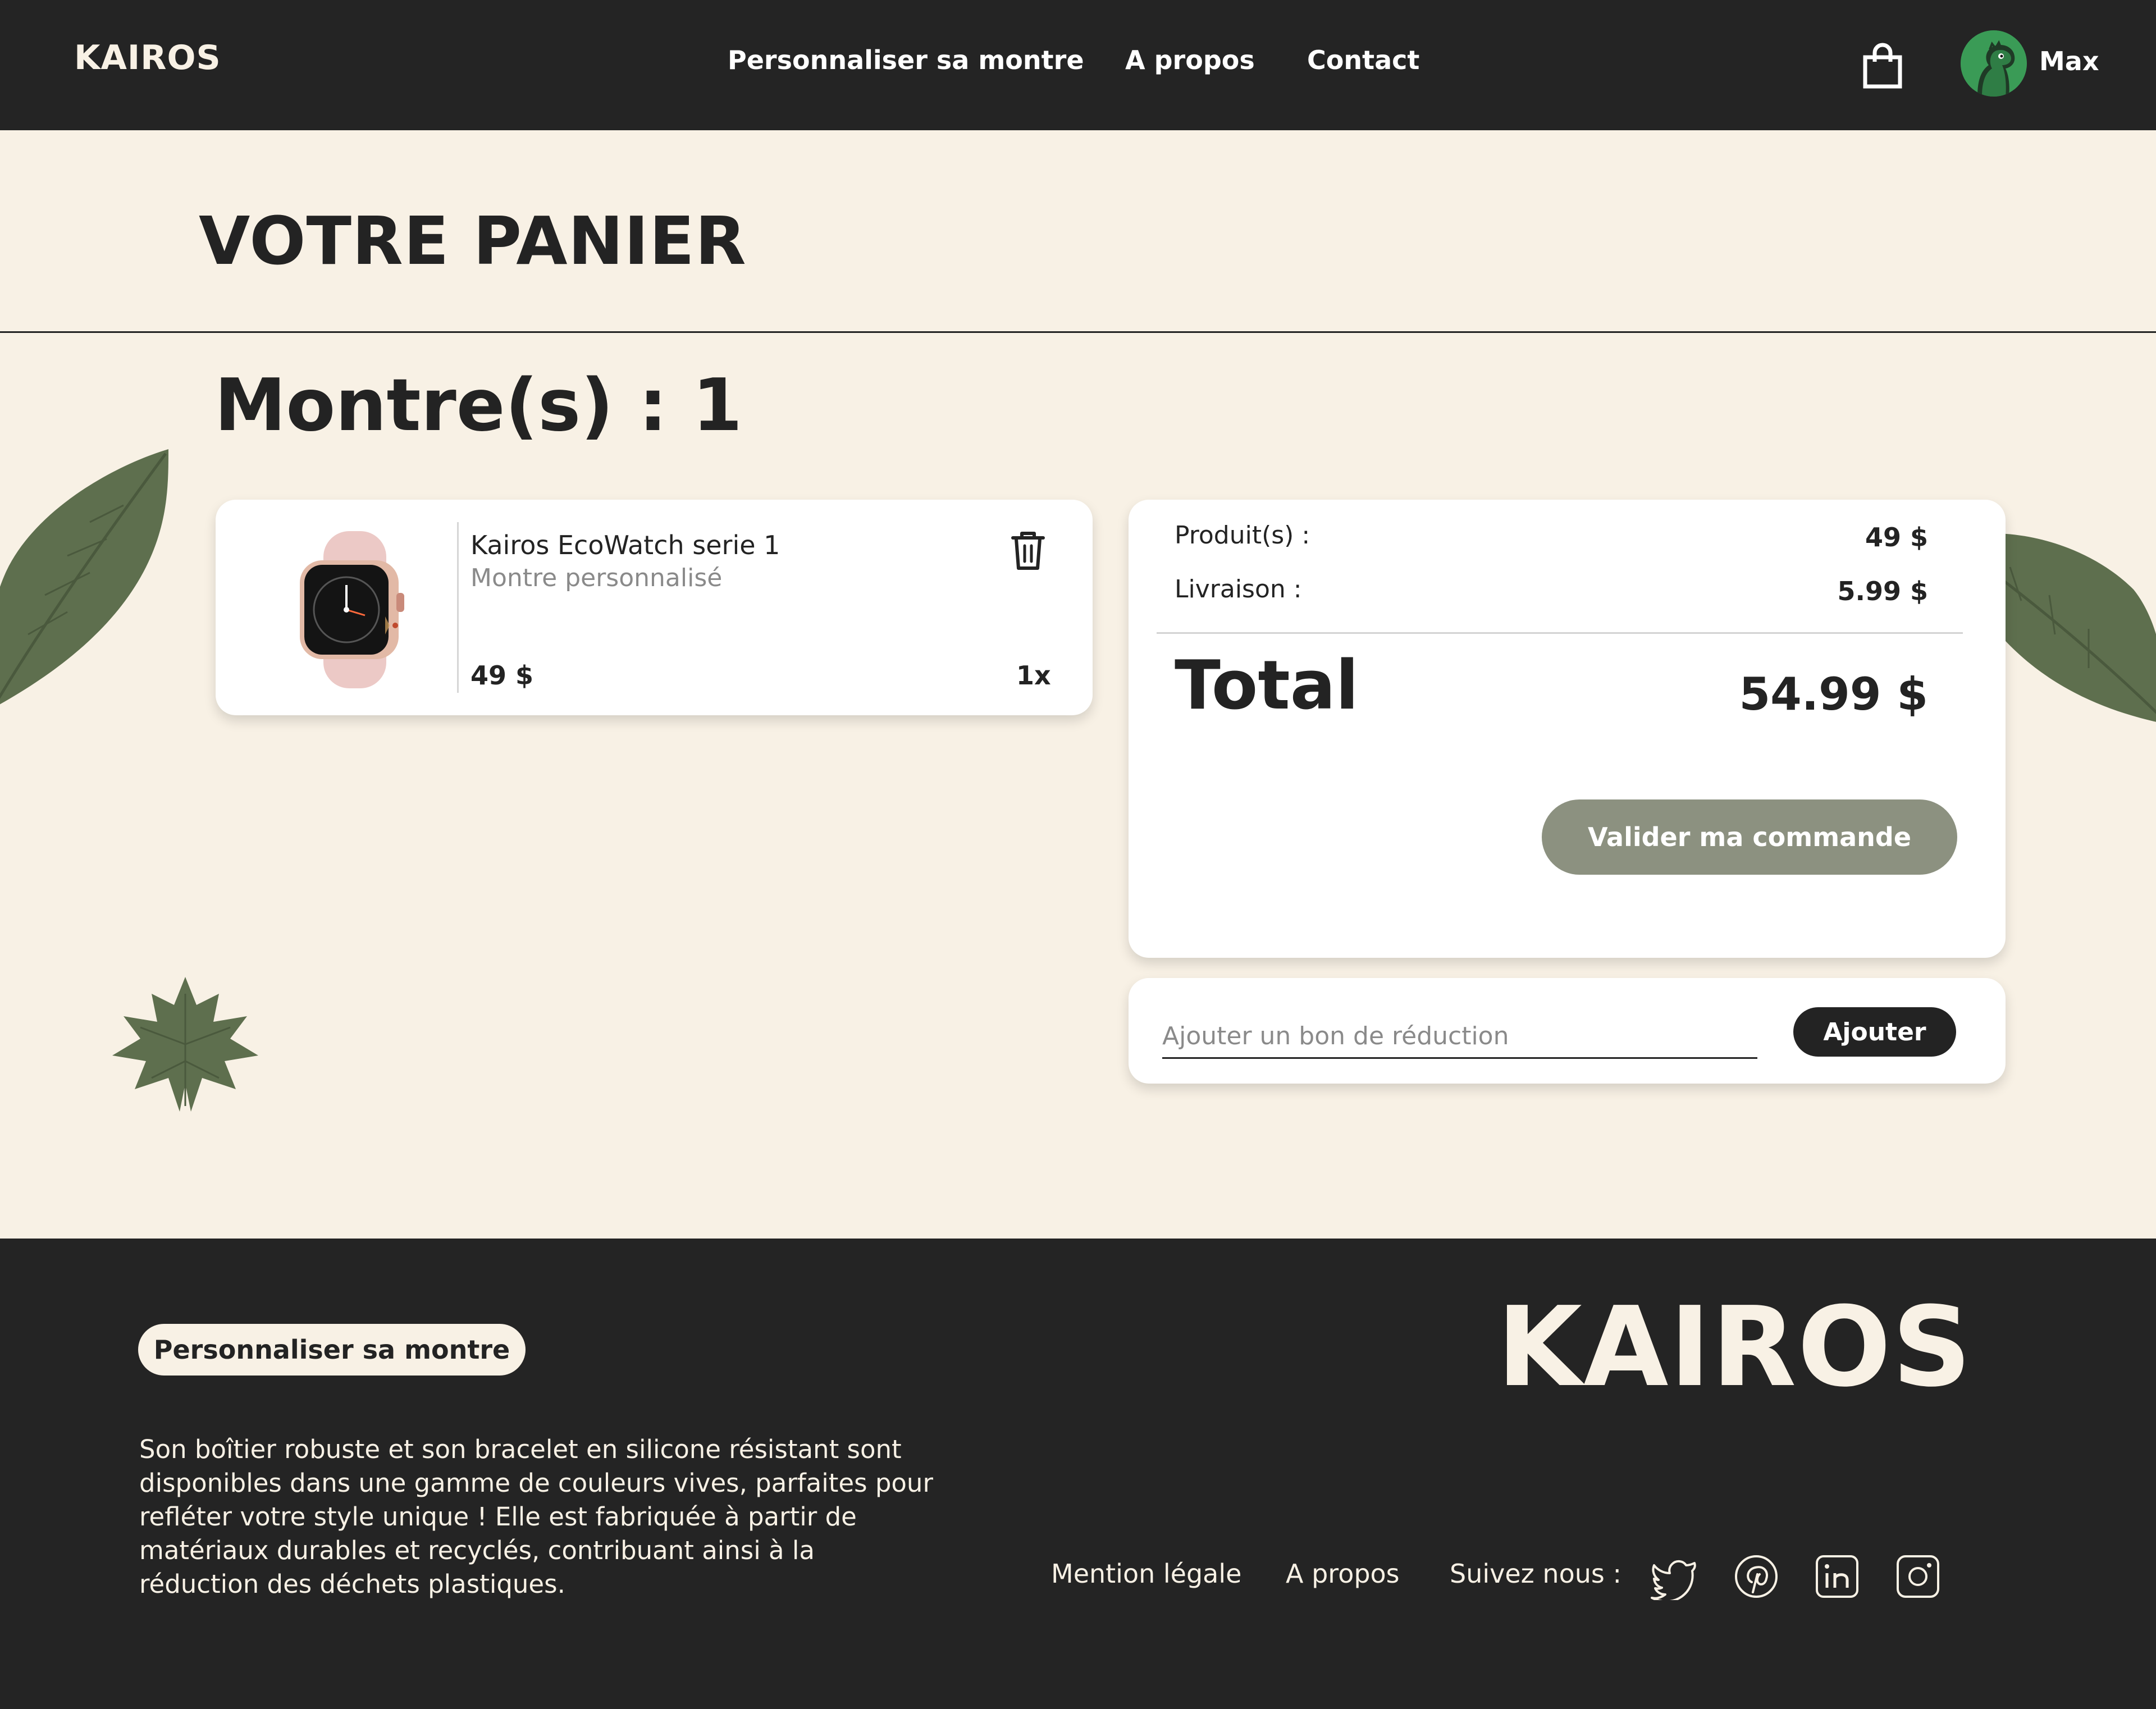 This screenshot has height=1709, width=2156. I want to click on footer-logo: KAIROS, so click(1735, 1347).